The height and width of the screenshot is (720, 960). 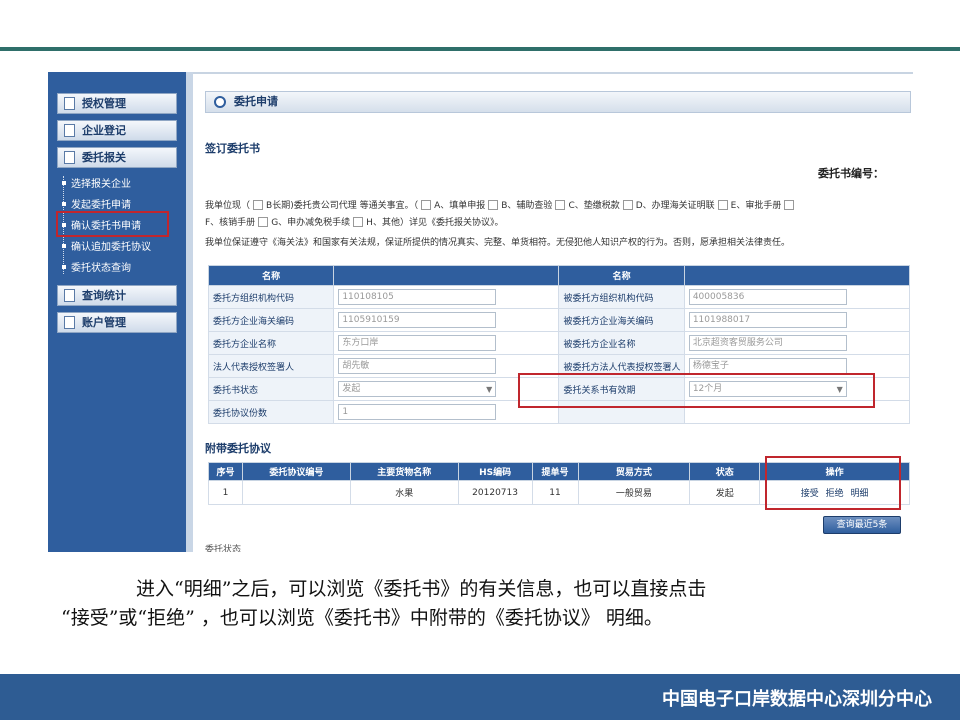 I want to click on page-title: 委托申请, so click(x=256, y=101).